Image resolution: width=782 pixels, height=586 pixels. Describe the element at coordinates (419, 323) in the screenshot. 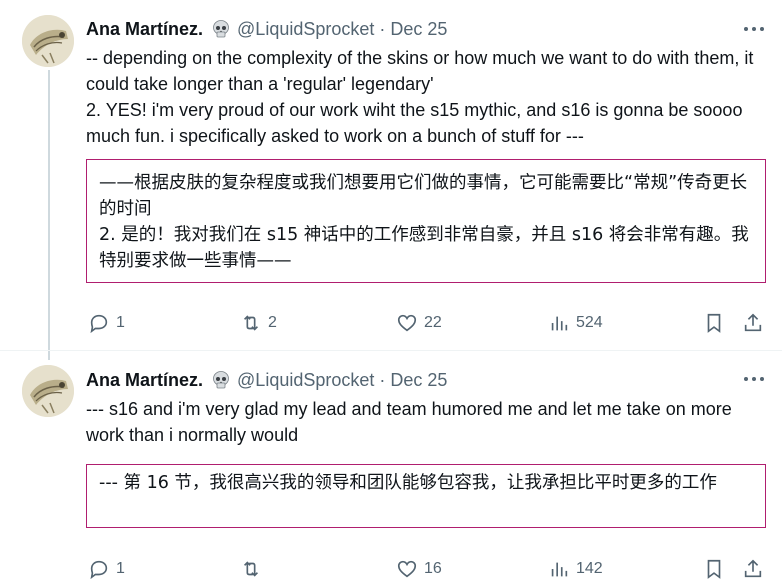

I see `like-button: 22` at that location.